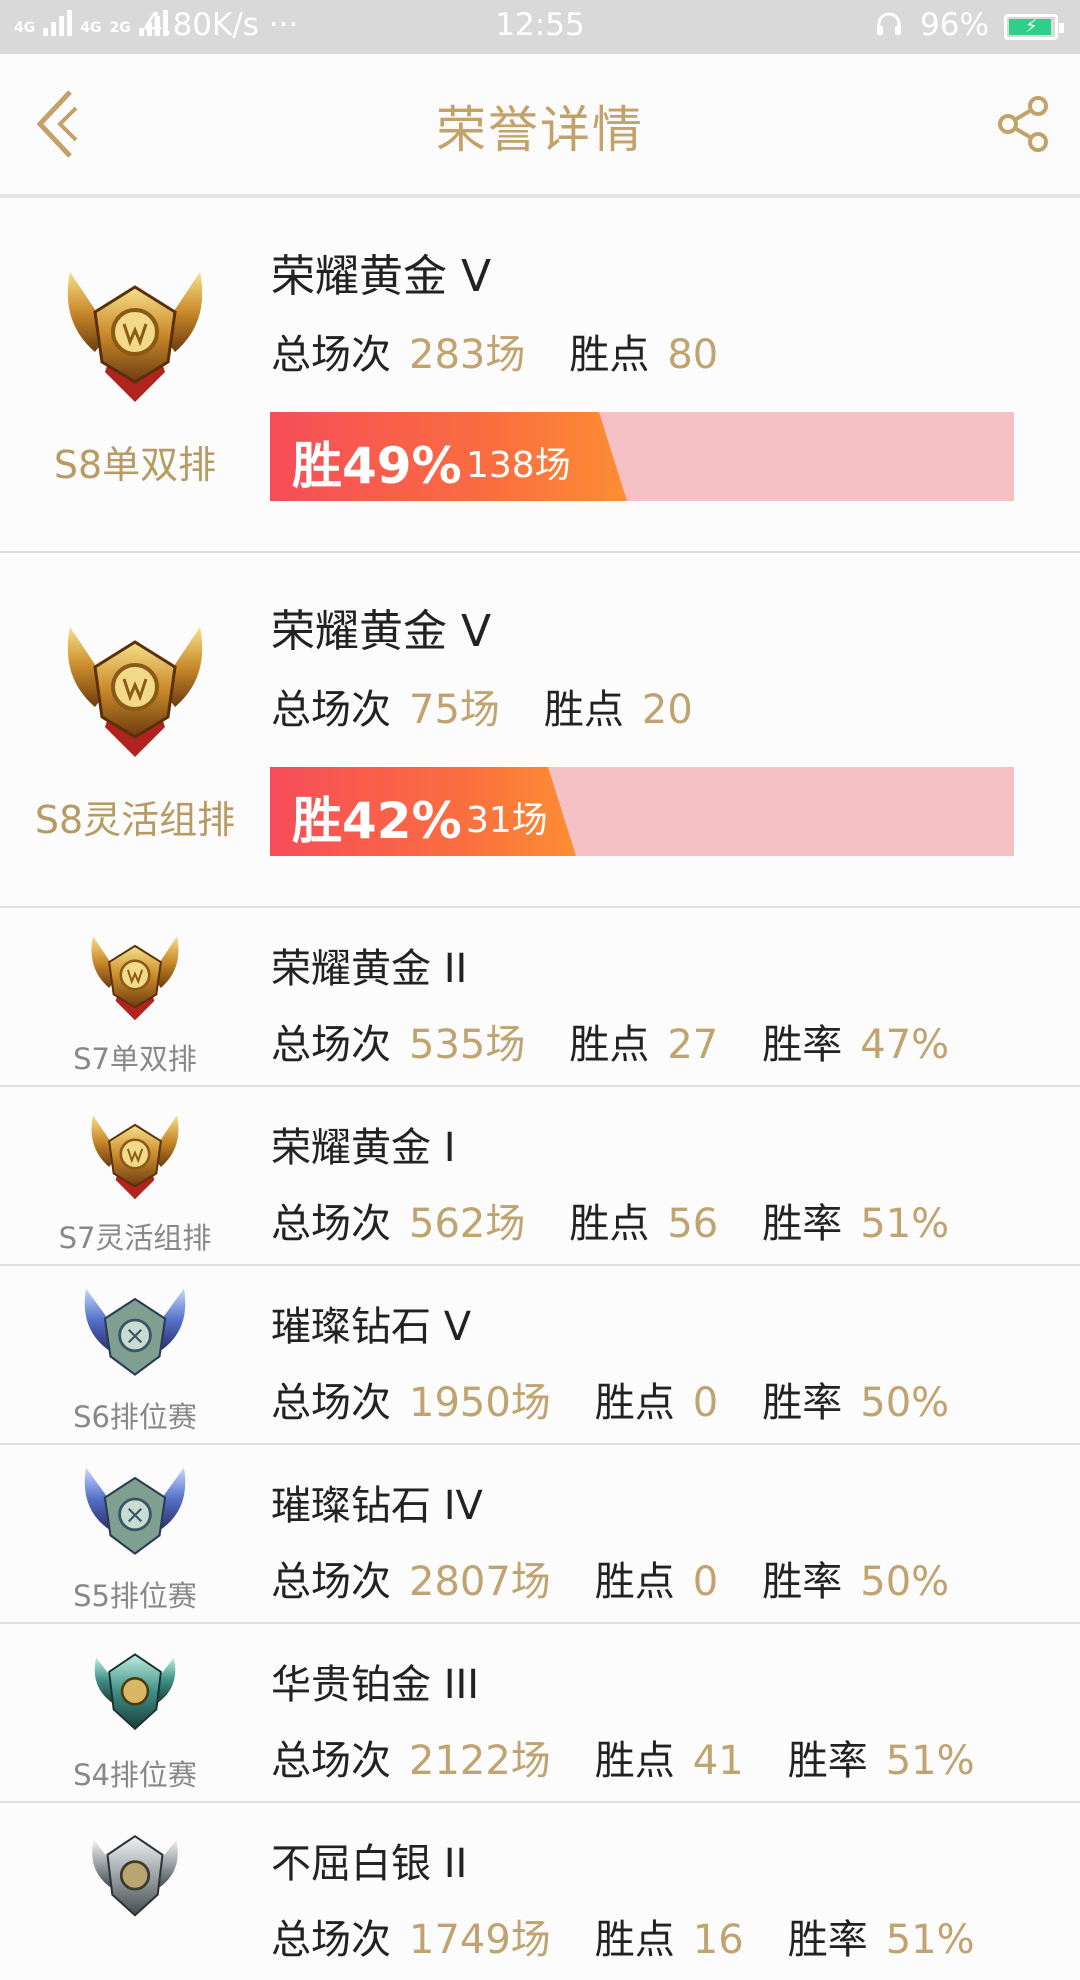 The height and width of the screenshot is (1980, 1080). I want to click on rank-name: 不屈白银 II, so click(369, 1864).